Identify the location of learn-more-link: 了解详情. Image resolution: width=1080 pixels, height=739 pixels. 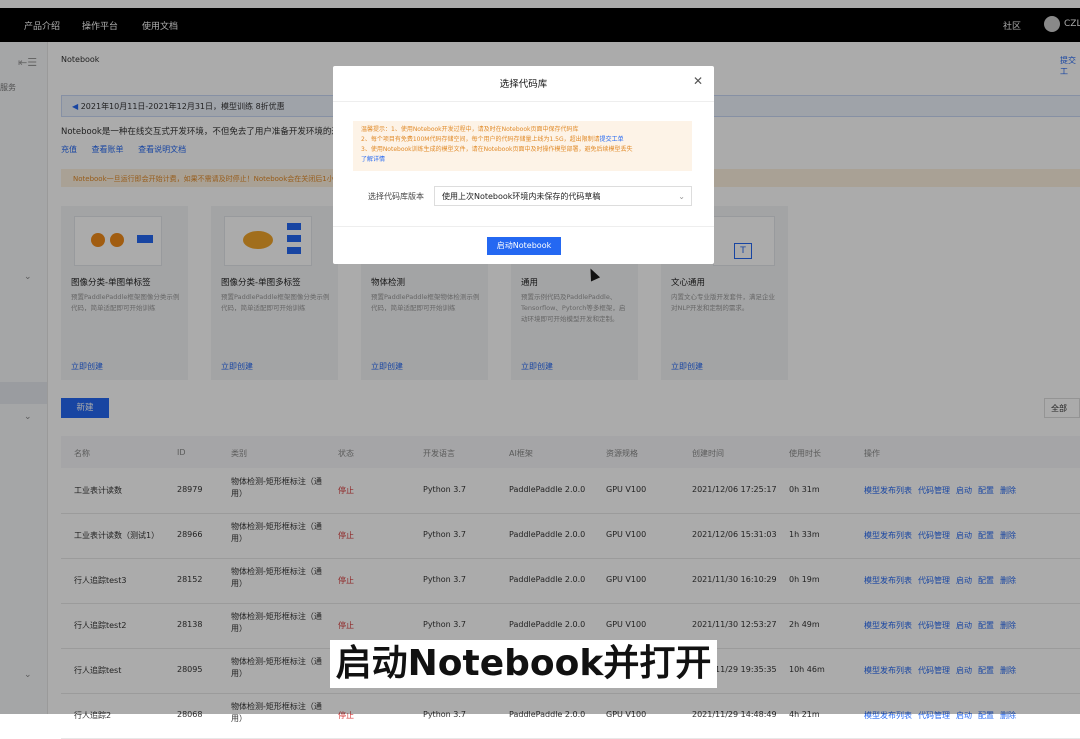
(522, 160).